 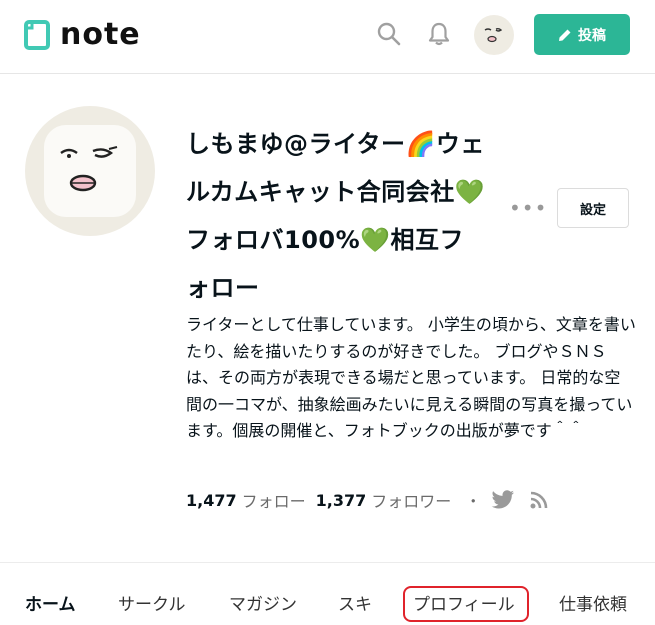 I want to click on rss-icon, so click(x=539, y=500).